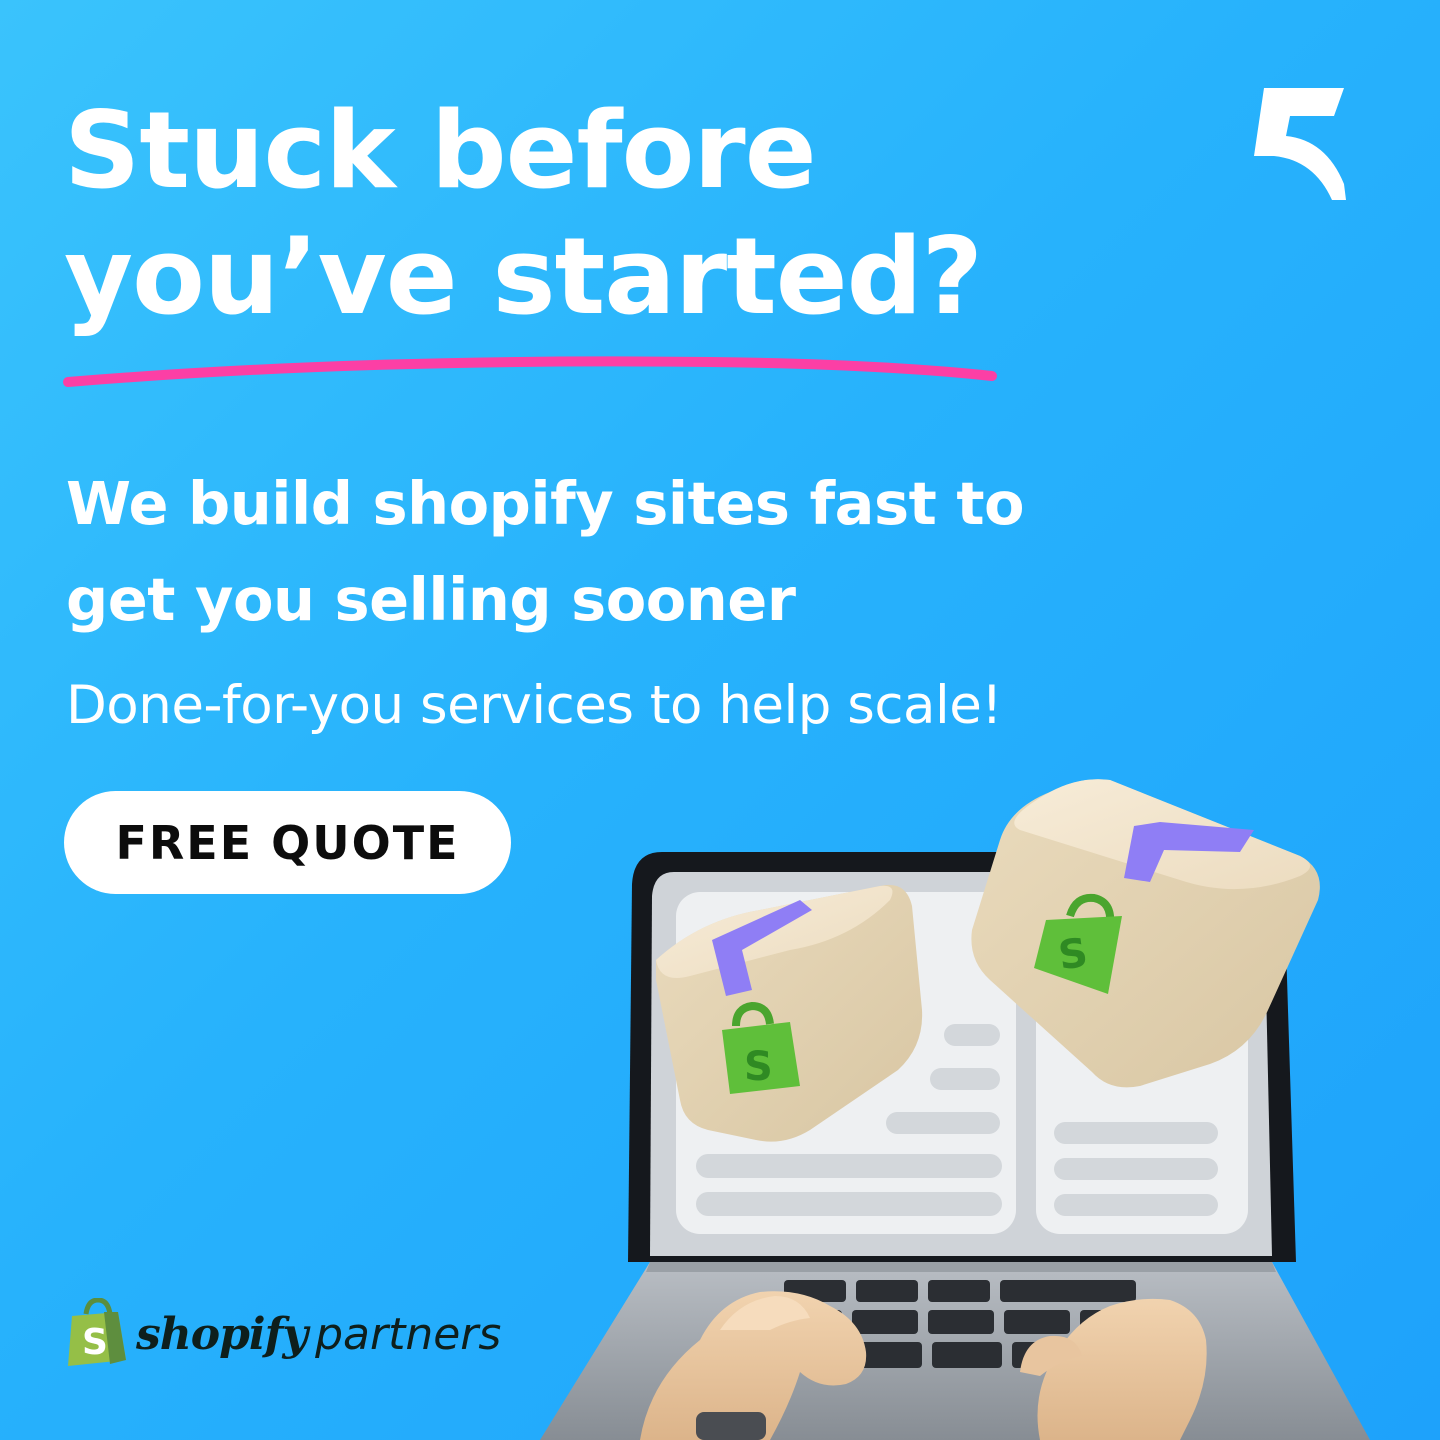  What do you see at coordinates (1300, 144) in the screenshot?
I see `brand-logo-icon` at bounding box center [1300, 144].